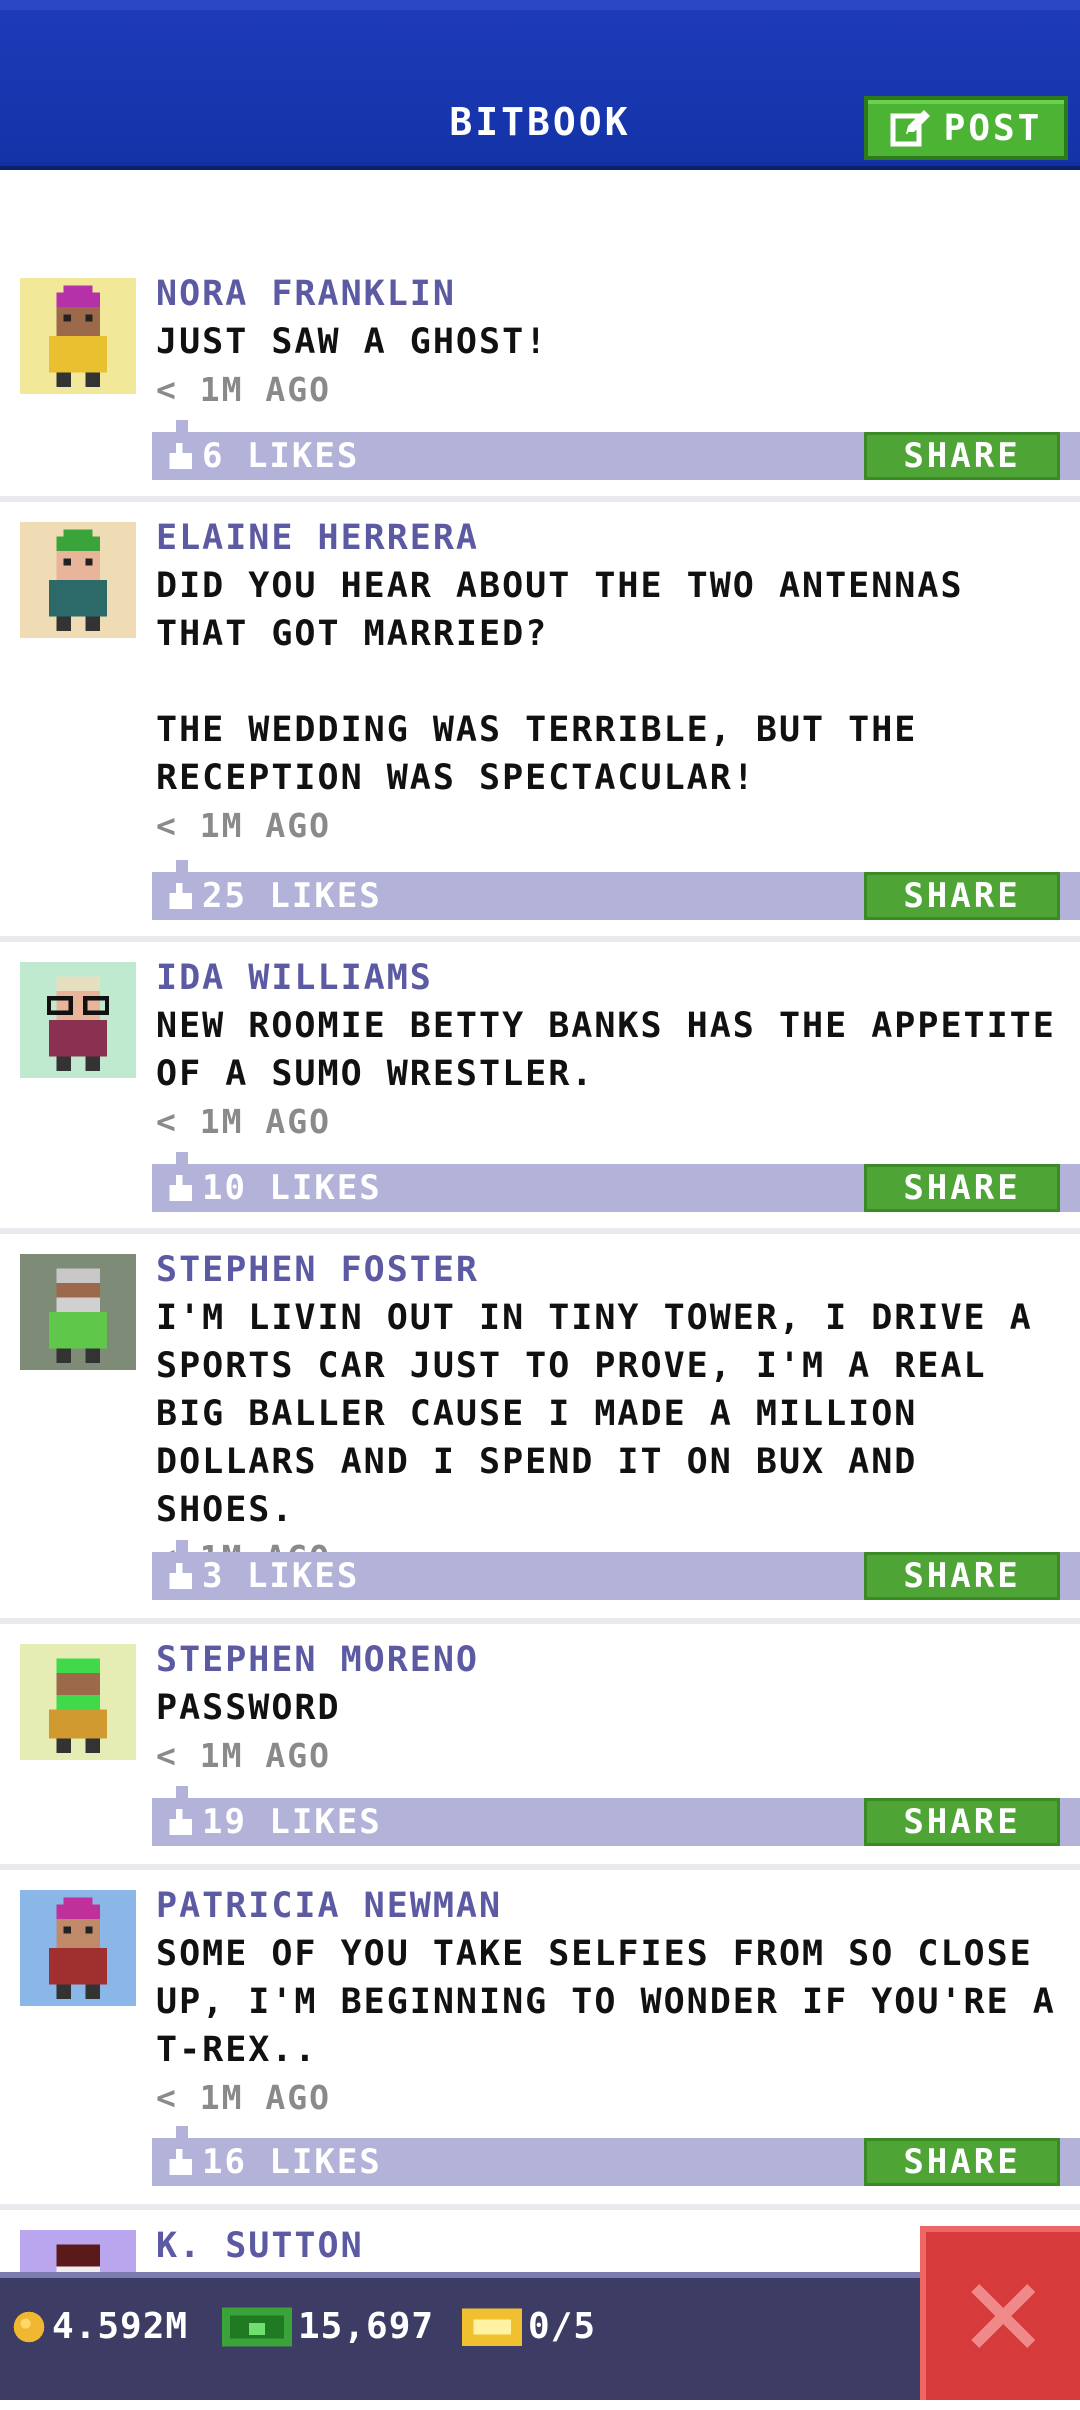 This screenshot has width=1080, height=2410. What do you see at coordinates (29, 2326) in the screenshot?
I see `coin-icon` at bounding box center [29, 2326].